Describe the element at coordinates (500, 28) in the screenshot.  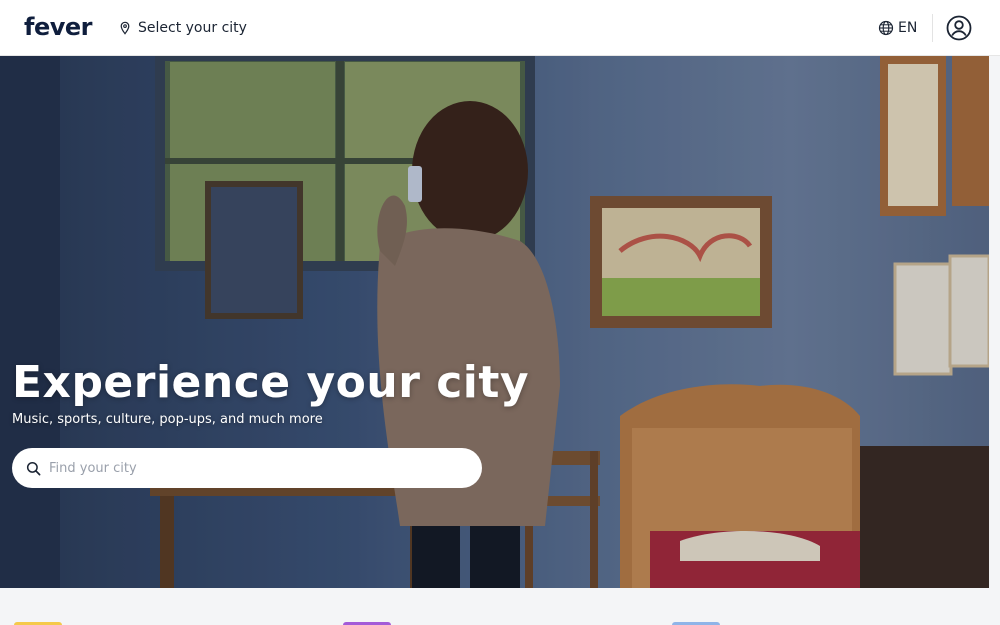
I see `top-nav-bar: fever Select your city EN` at that location.